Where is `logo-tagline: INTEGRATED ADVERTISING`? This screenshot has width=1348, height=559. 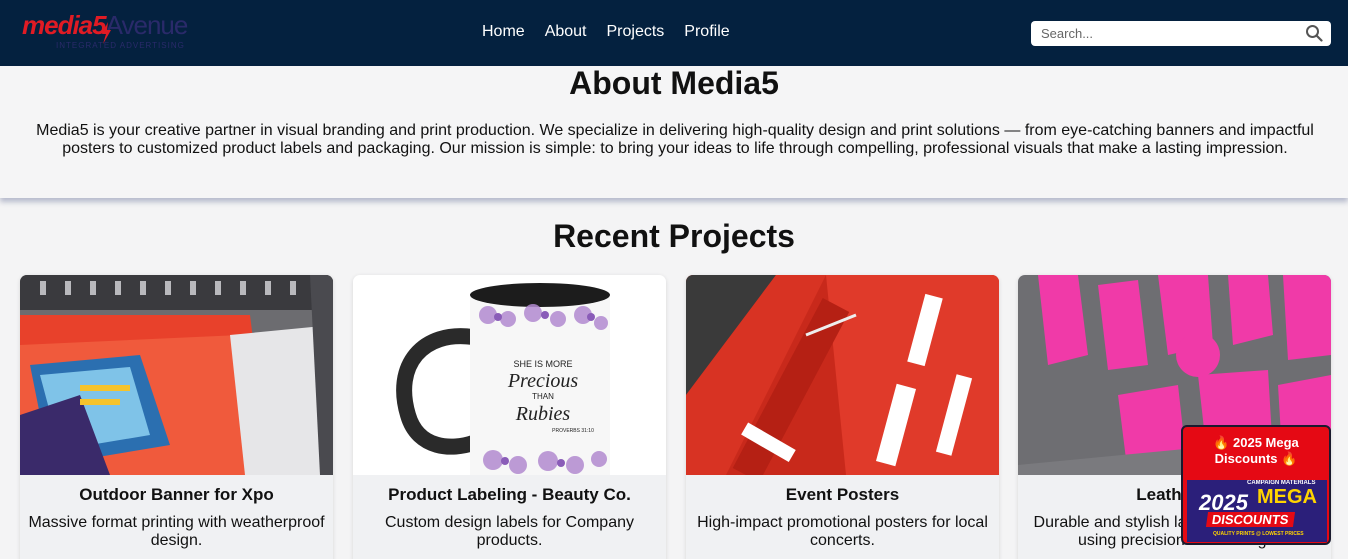 logo-tagline: INTEGRATED ADVERTISING is located at coordinates (120, 45).